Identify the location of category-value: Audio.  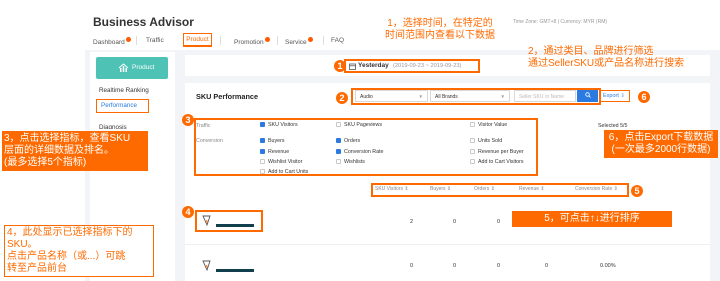
(366, 97).